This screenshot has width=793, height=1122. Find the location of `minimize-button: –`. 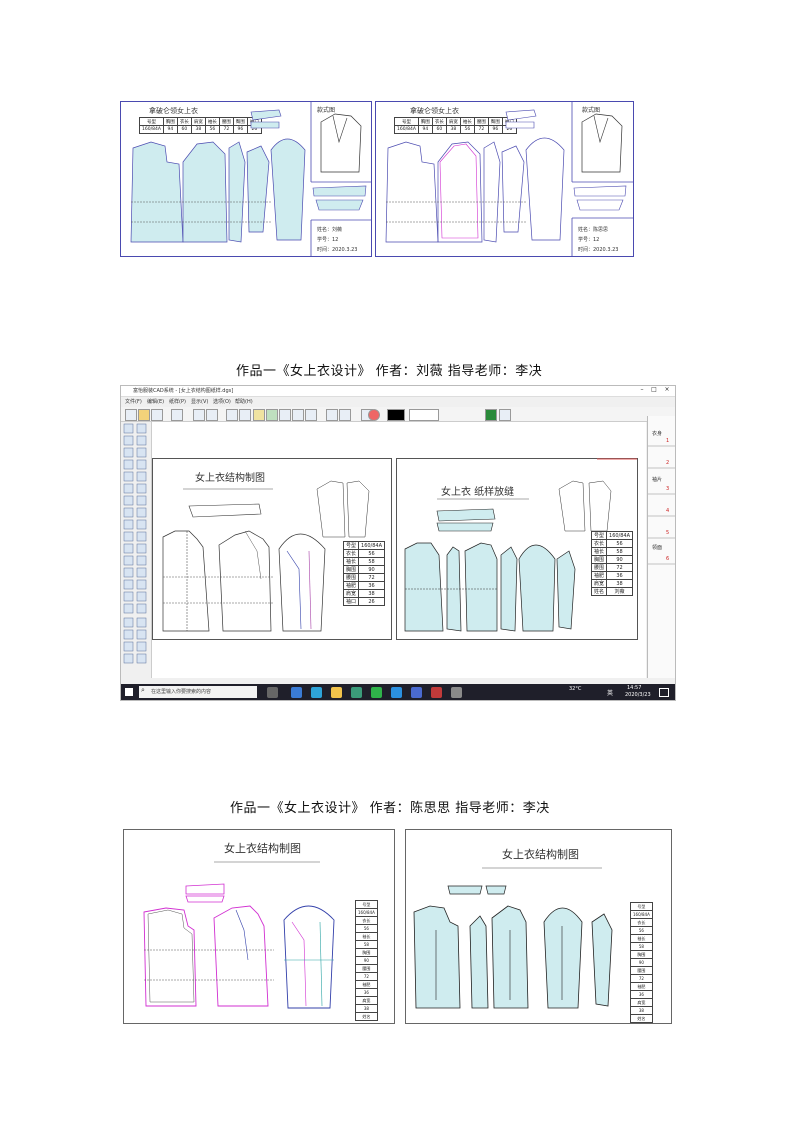

minimize-button: – is located at coordinates (642, 390).